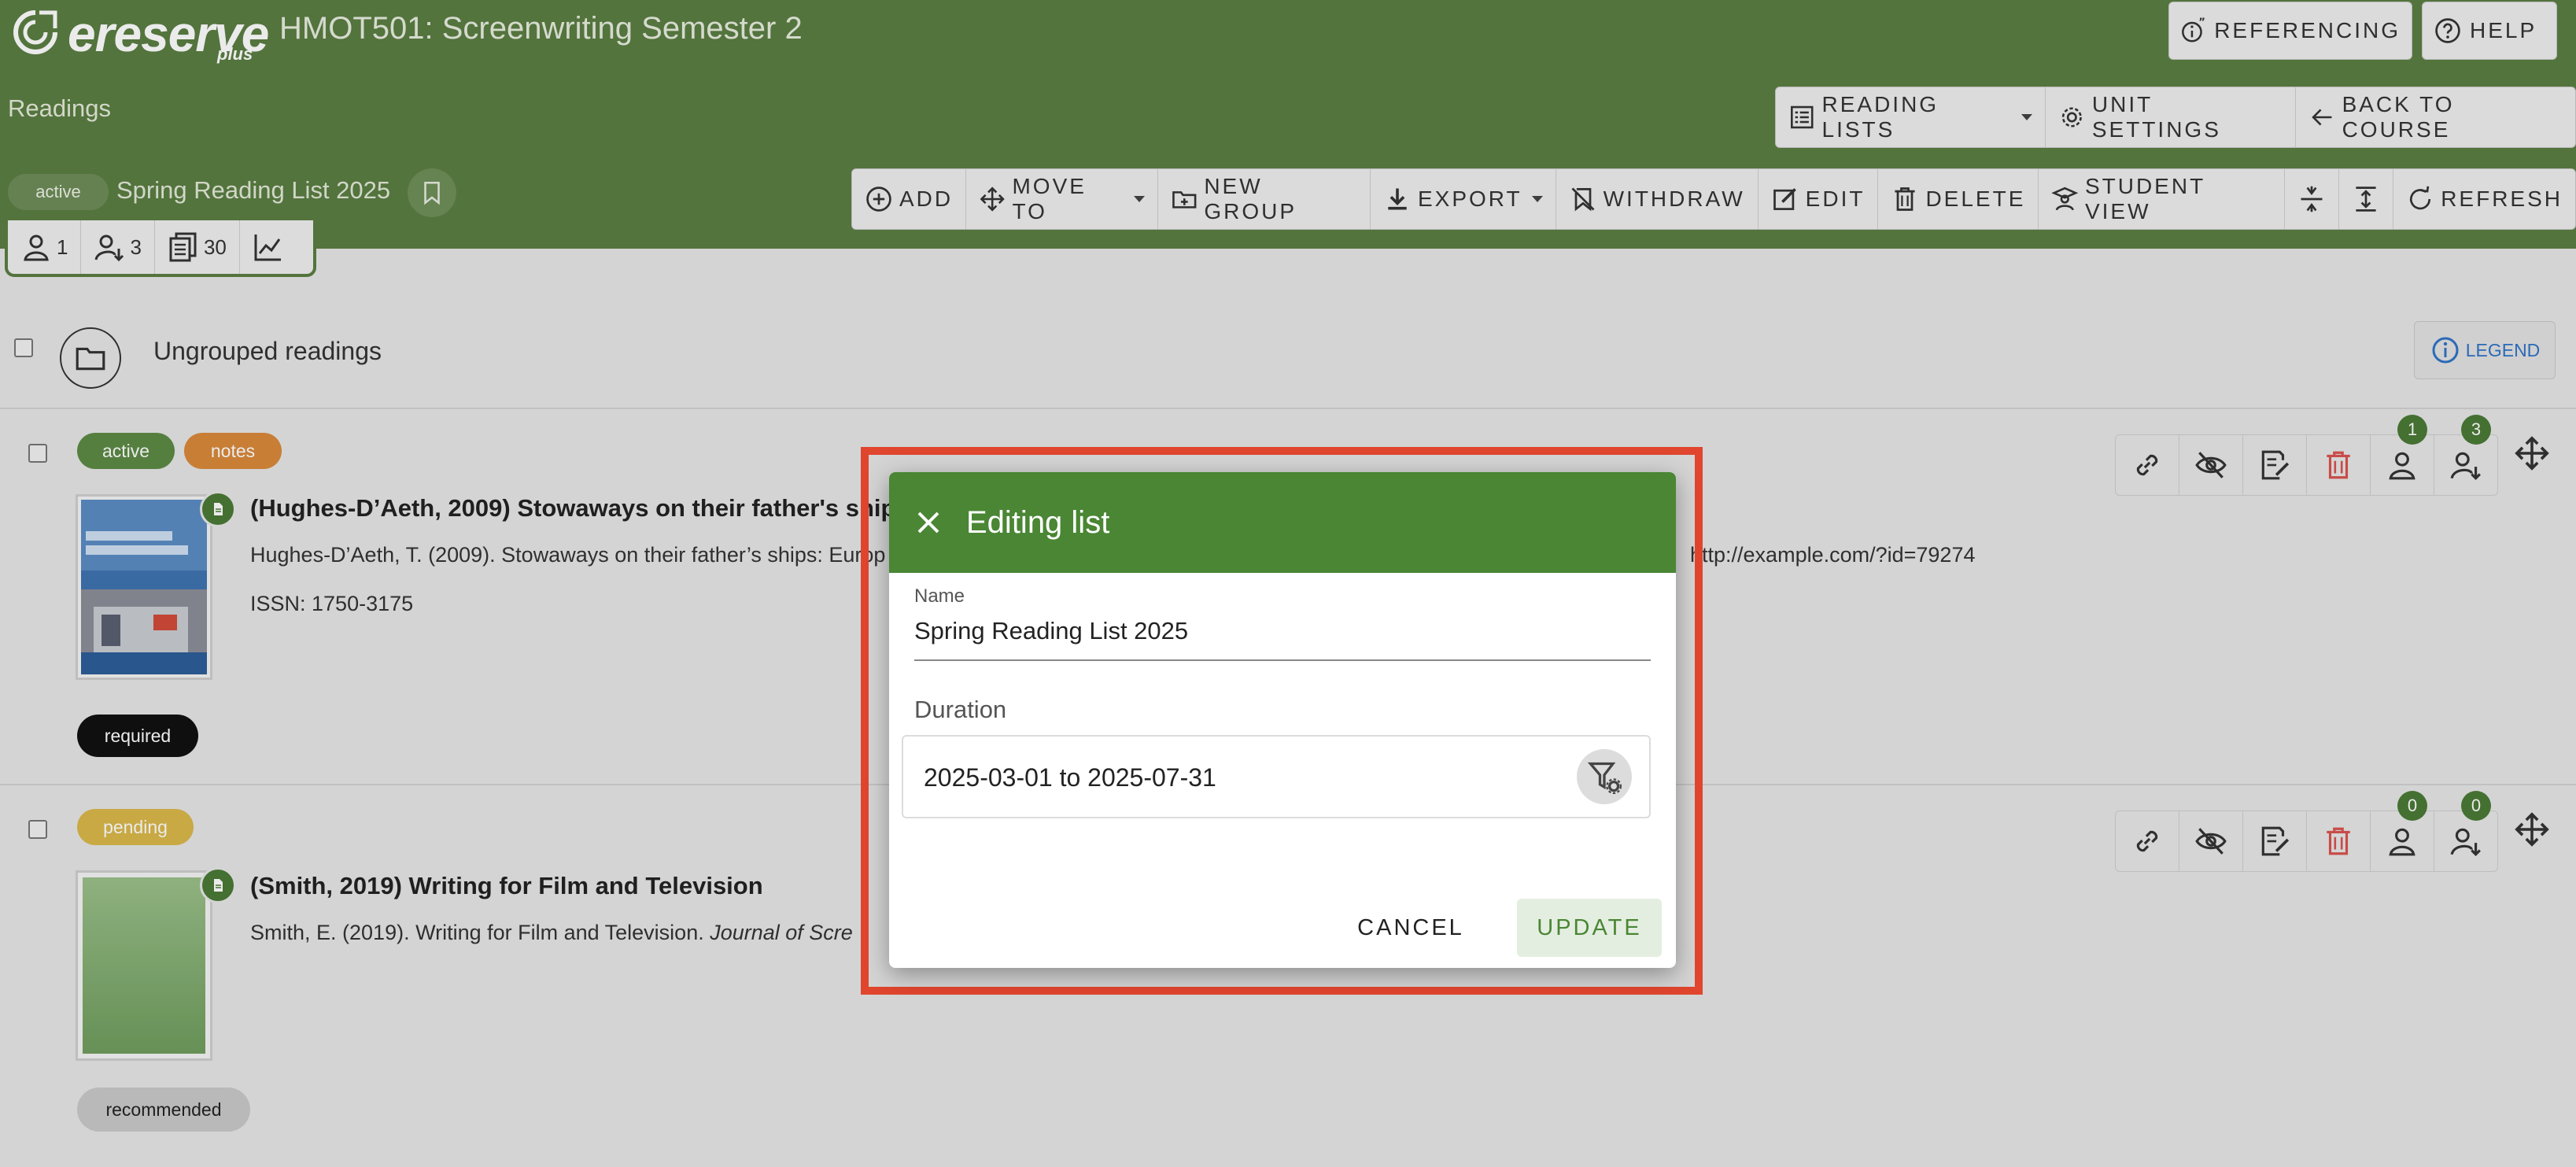 This screenshot has height=1167, width=2576. What do you see at coordinates (1283, 522) in the screenshot?
I see `dialog-header: Editing list` at bounding box center [1283, 522].